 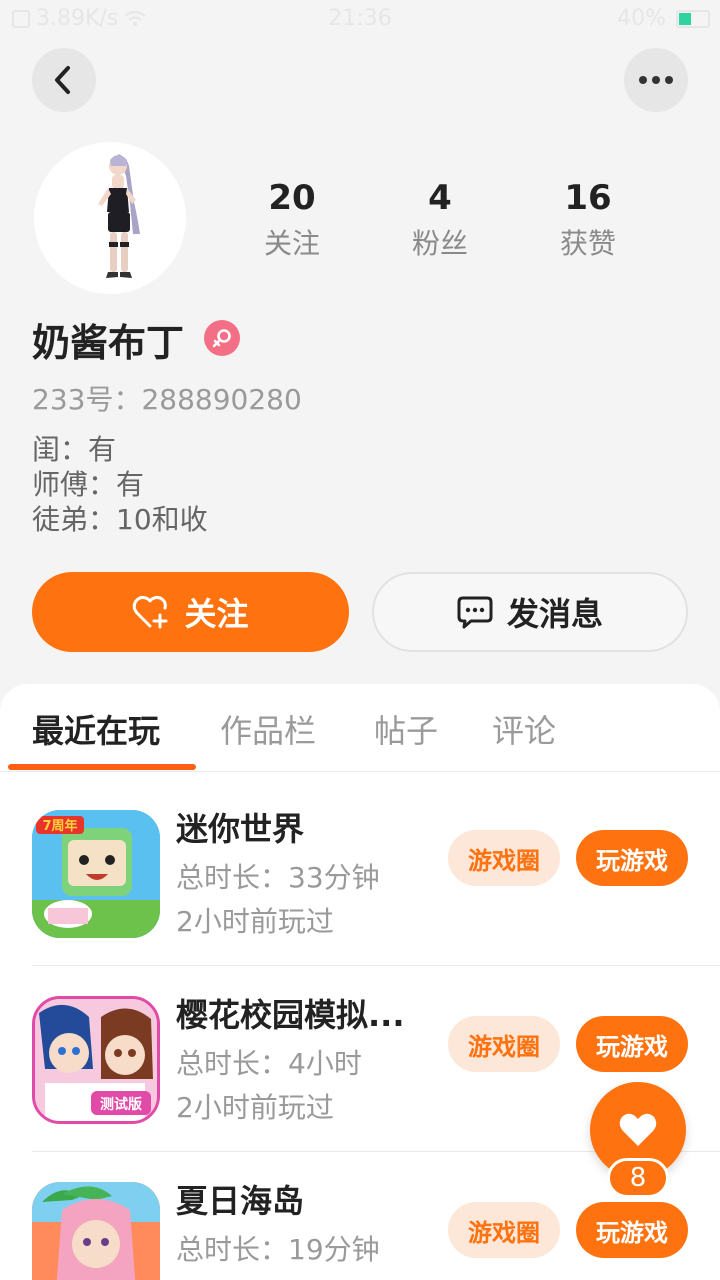 I want to click on gender-badge, so click(x=222, y=338).